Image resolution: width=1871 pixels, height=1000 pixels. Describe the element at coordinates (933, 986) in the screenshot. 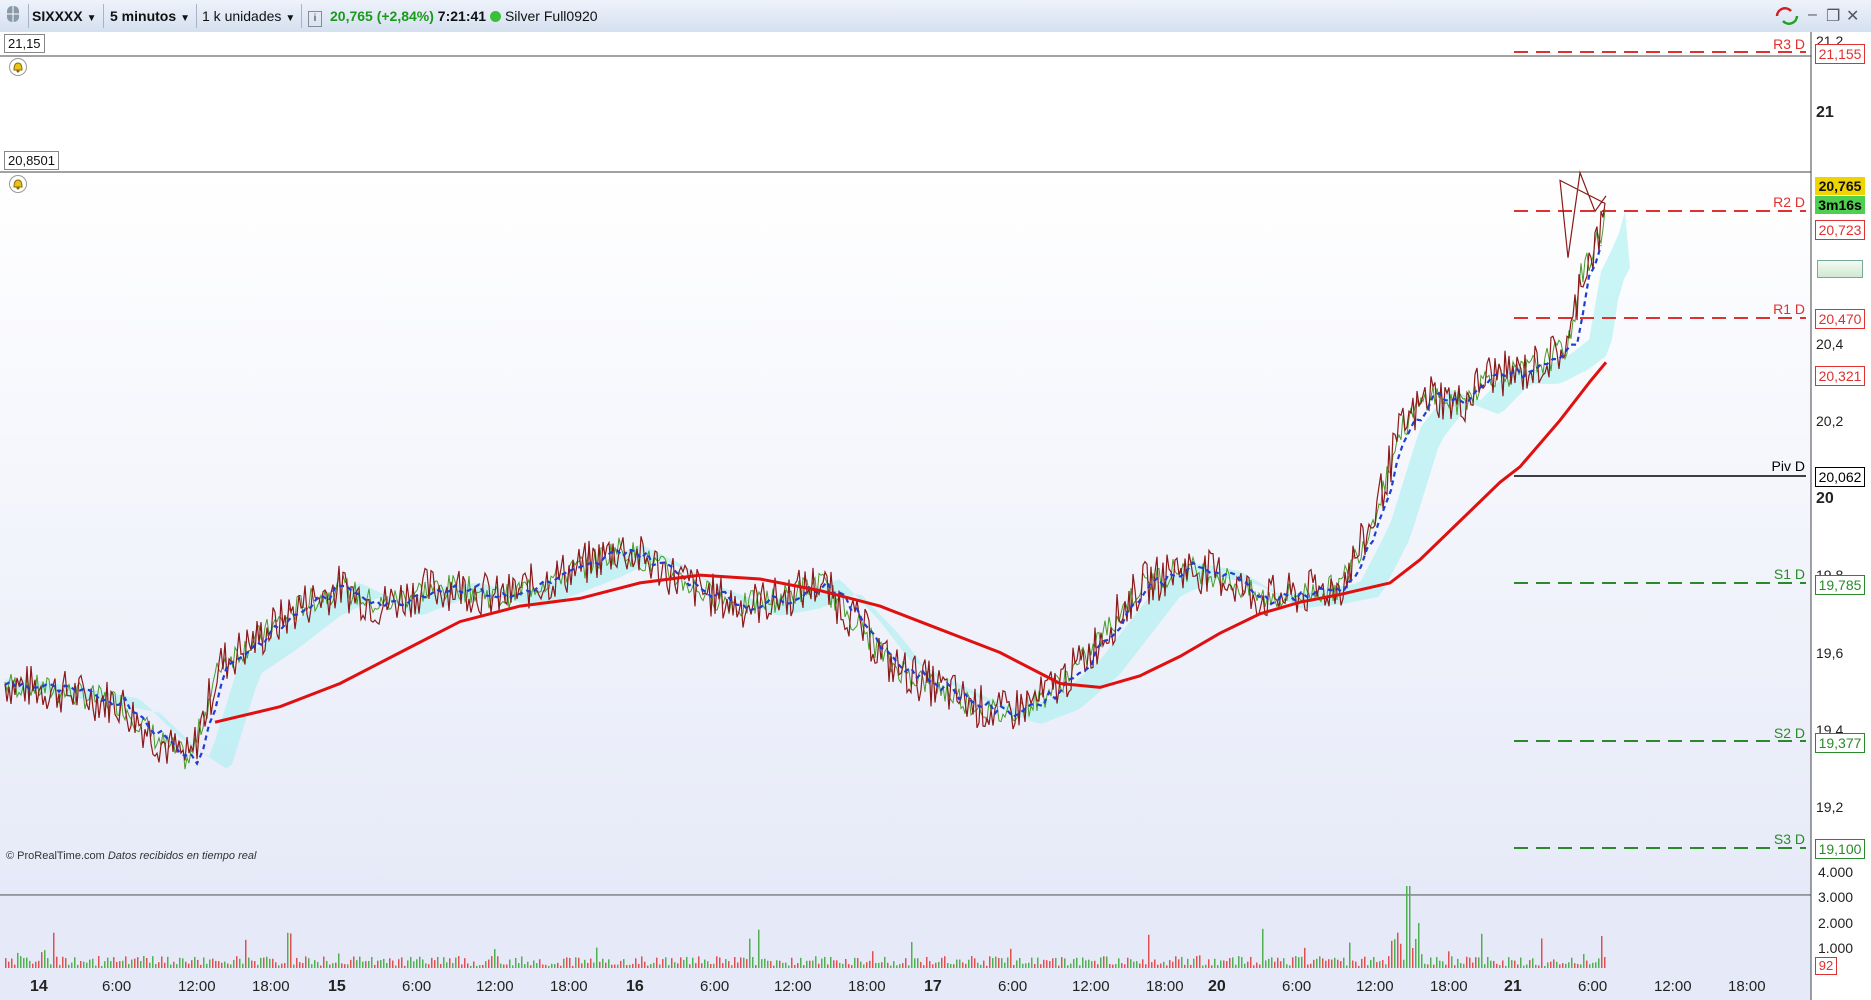

I see `x-axis-label: 17` at that location.